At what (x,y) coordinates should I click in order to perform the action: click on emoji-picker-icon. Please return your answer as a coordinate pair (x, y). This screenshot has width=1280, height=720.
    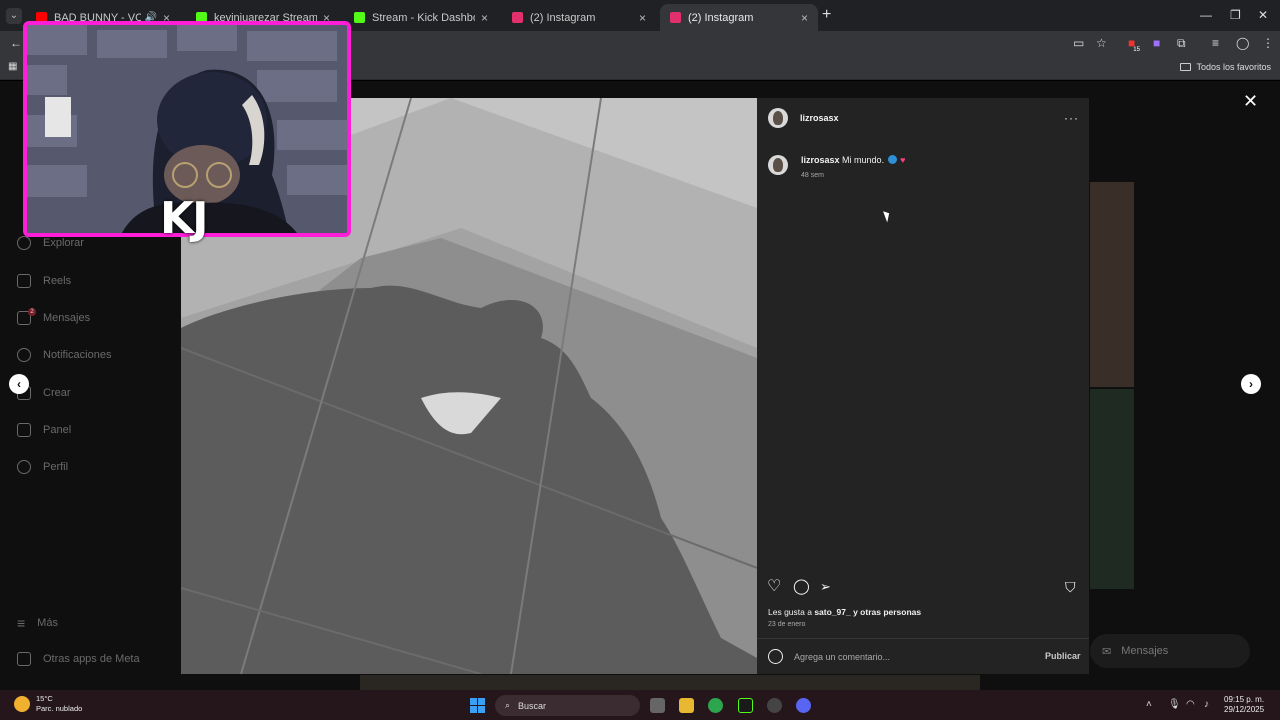
    Looking at the image, I should click on (775, 656).